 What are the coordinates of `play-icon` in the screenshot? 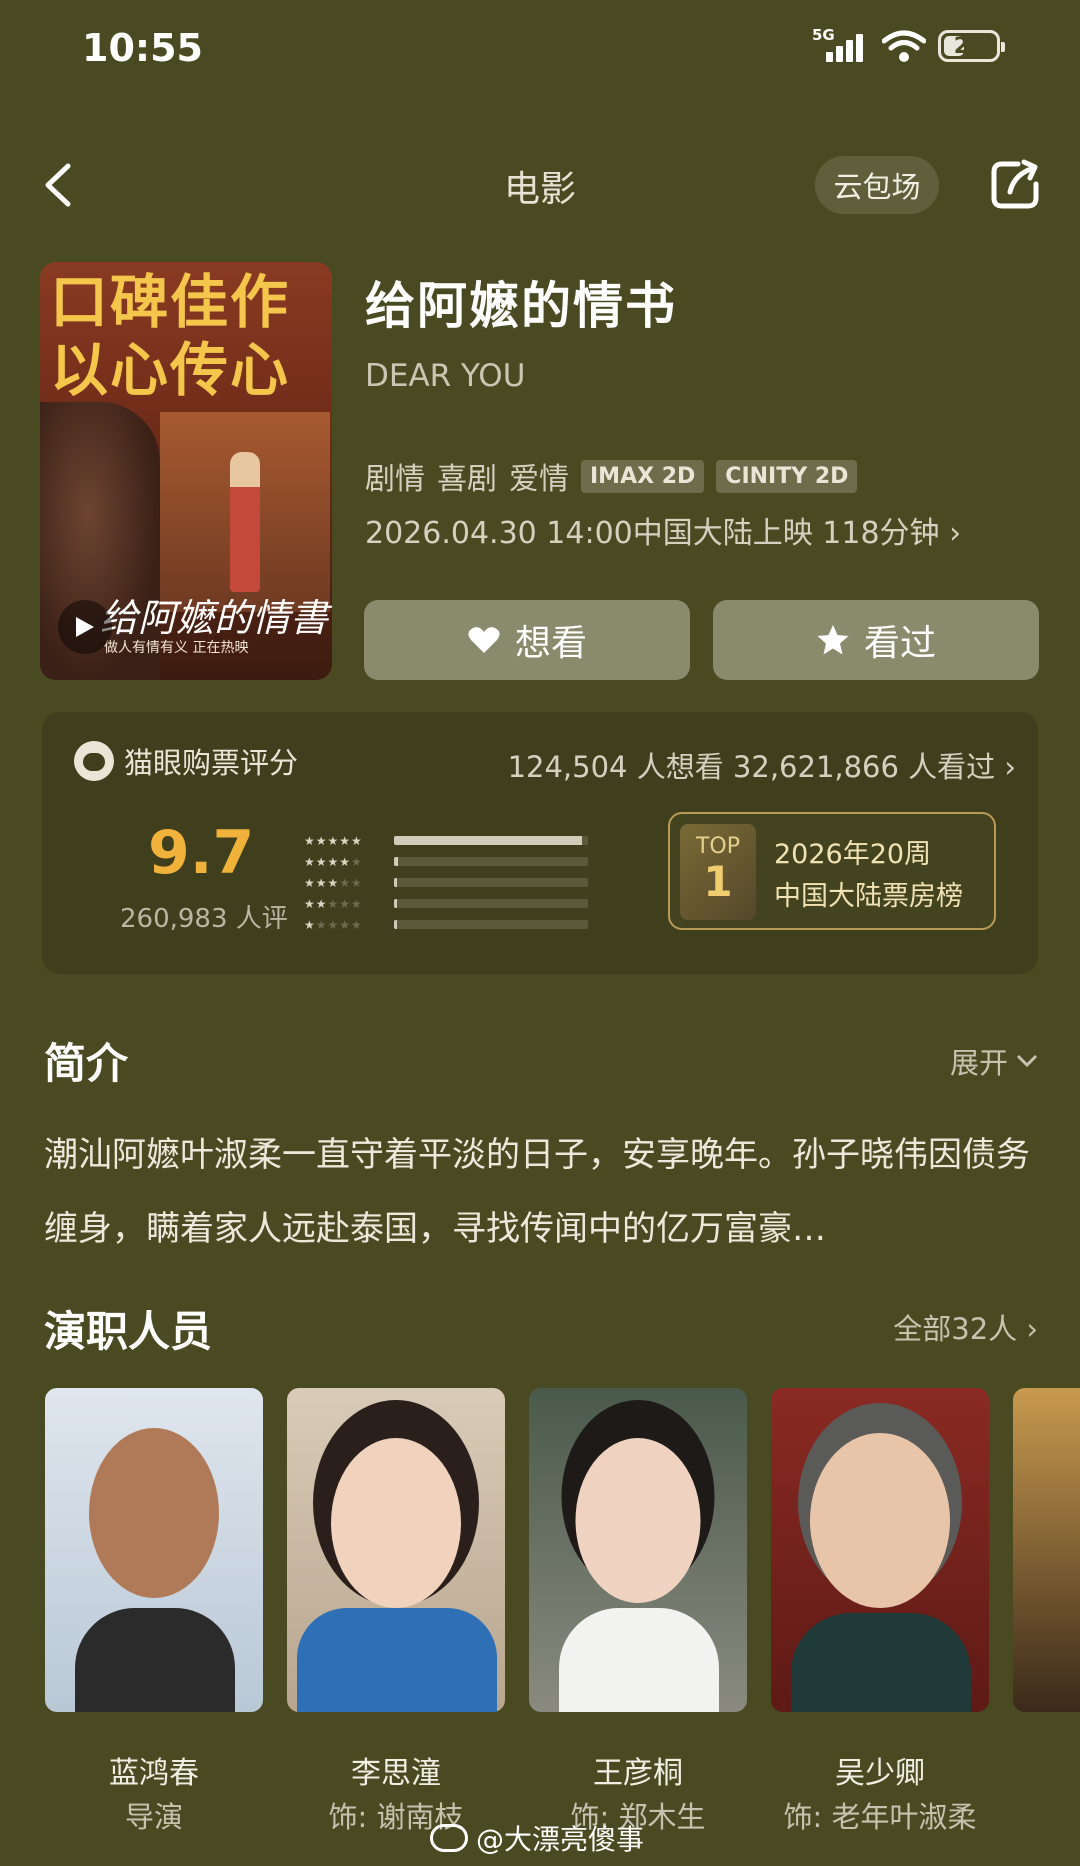 It's located at (85, 627).